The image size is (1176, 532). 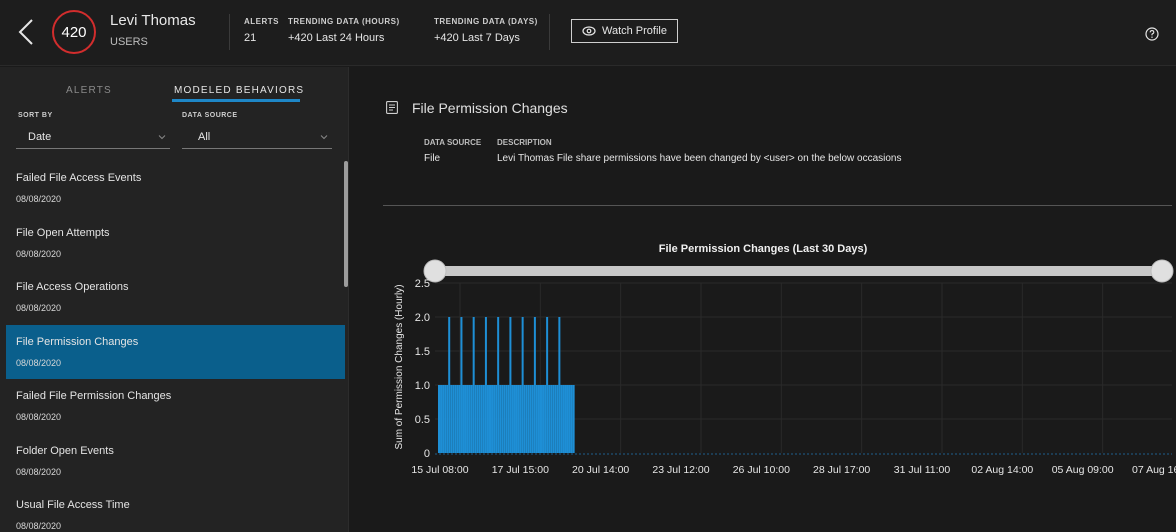 I want to click on y-tick-label: 1.5, so click(x=422, y=352).